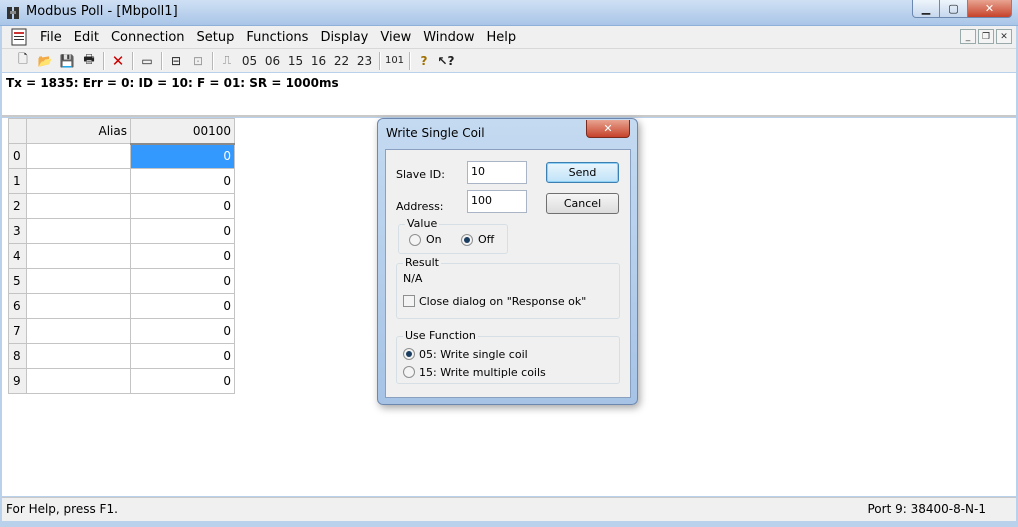  What do you see at coordinates (954, 9) in the screenshot?
I see `maximize-button: ▢` at bounding box center [954, 9].